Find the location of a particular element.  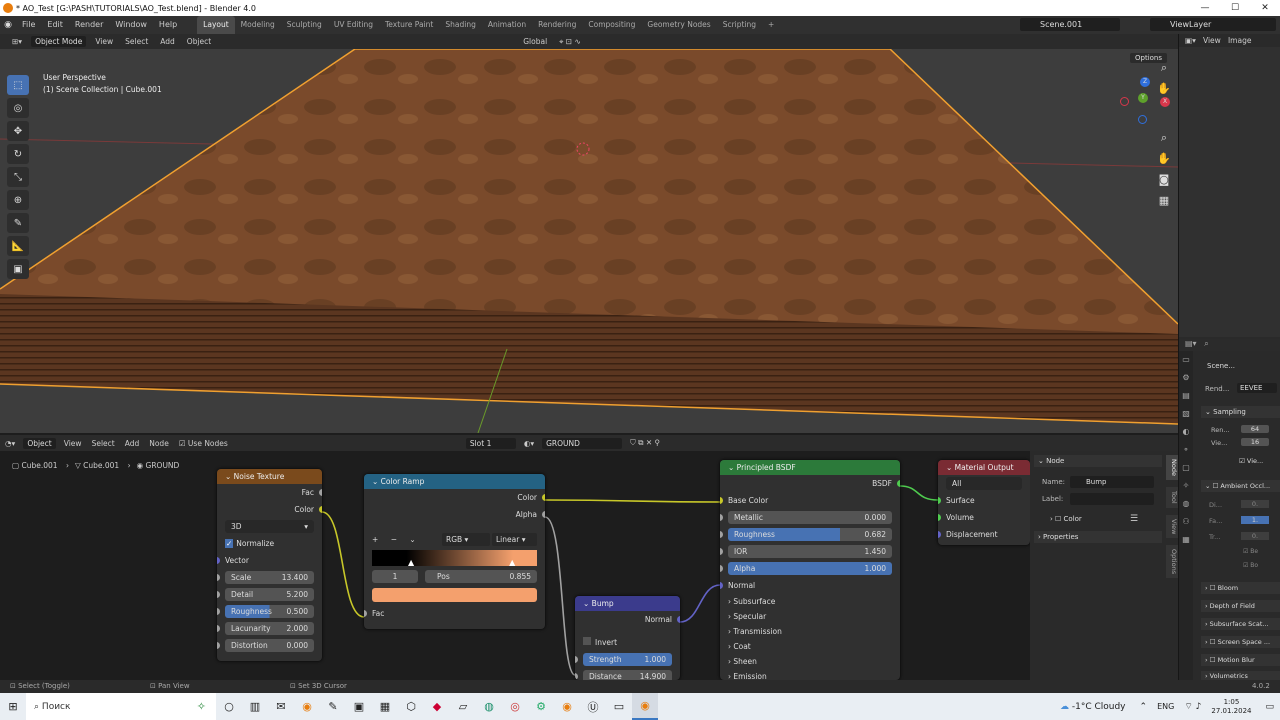

node-menu-add: Add is located at coordinates (132, 443).